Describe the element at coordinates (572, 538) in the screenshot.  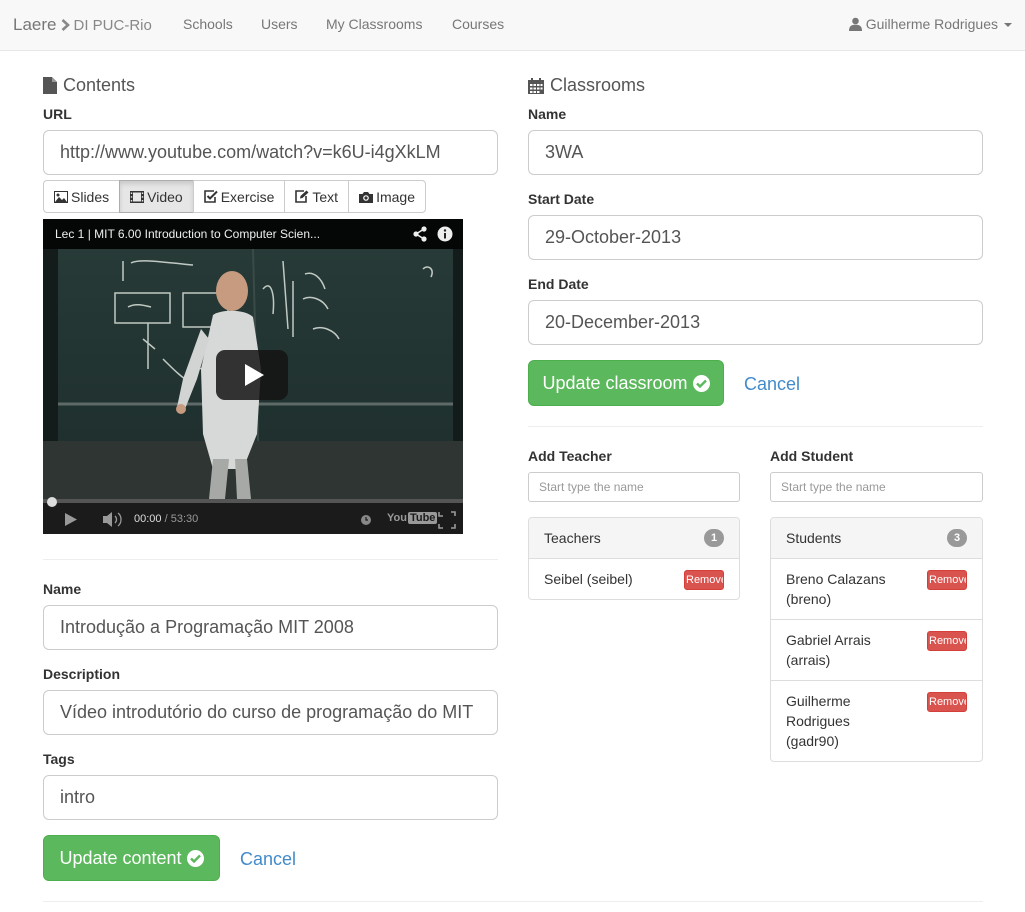
I see `teachers-title: Teachers` at that location.